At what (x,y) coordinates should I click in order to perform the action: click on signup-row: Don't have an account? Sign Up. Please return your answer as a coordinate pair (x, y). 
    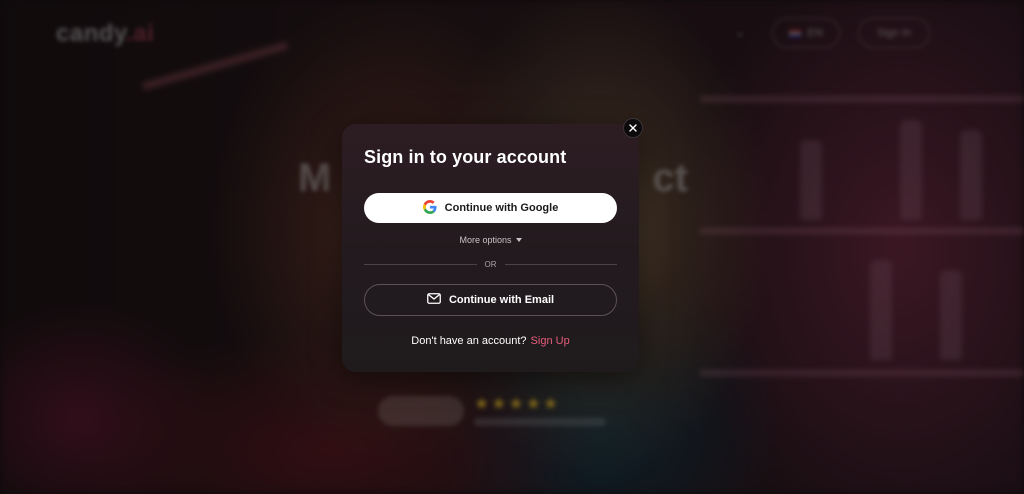
    Looking at the image, I should click on (490, 341).